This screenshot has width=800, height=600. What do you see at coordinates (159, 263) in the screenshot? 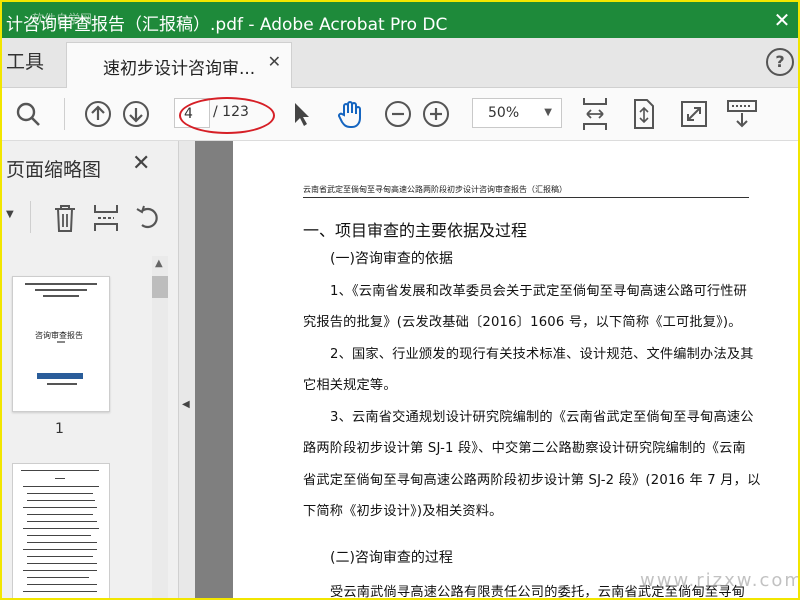
I see `scroll-up-icon: ▲` at bounding box center [159, 263].